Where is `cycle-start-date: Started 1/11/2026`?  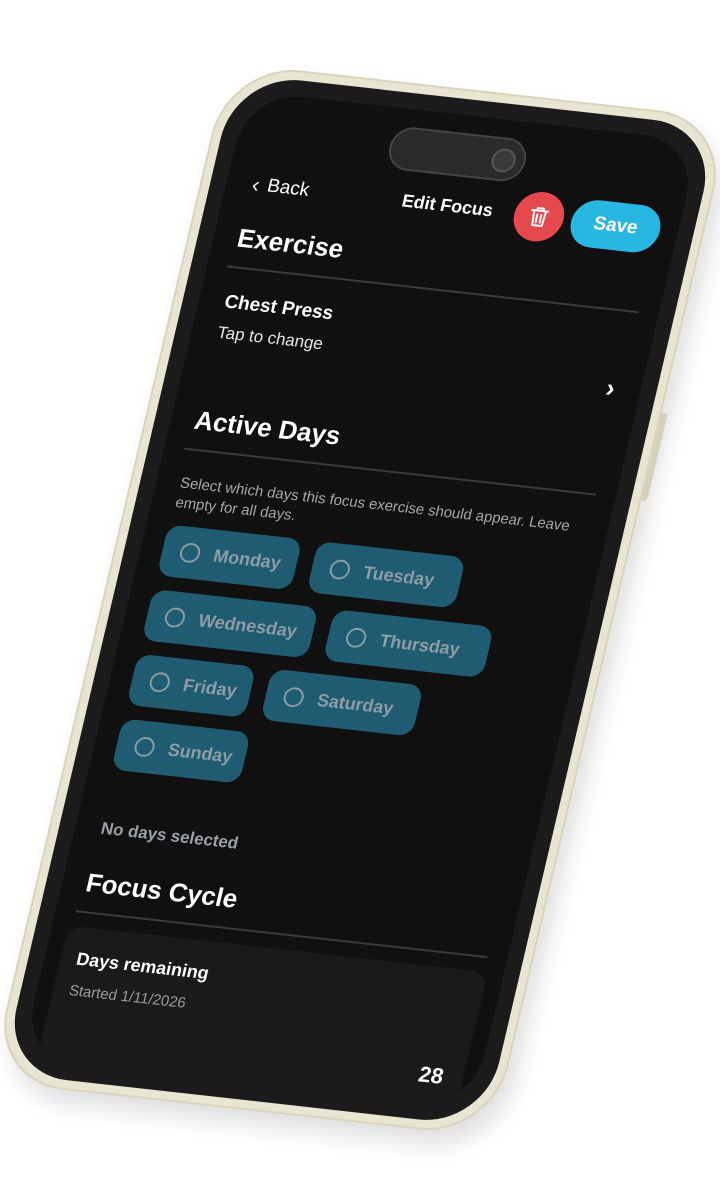
cycle-start-date: Started 1/11/2026 is located at coordinates (127, 997).